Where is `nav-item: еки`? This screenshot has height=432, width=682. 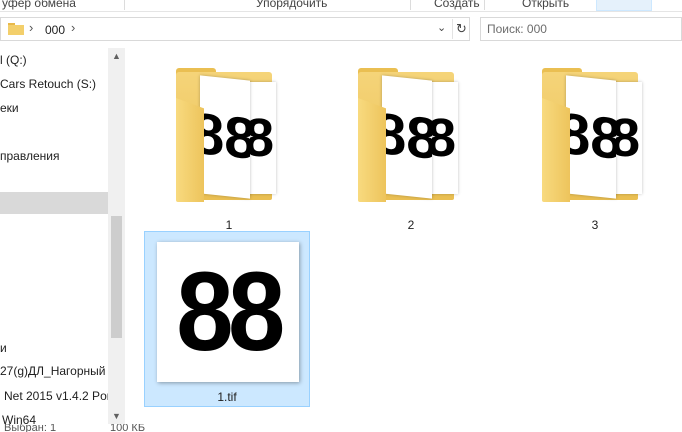
nav-item: еки is located at coordinates (9, 108).